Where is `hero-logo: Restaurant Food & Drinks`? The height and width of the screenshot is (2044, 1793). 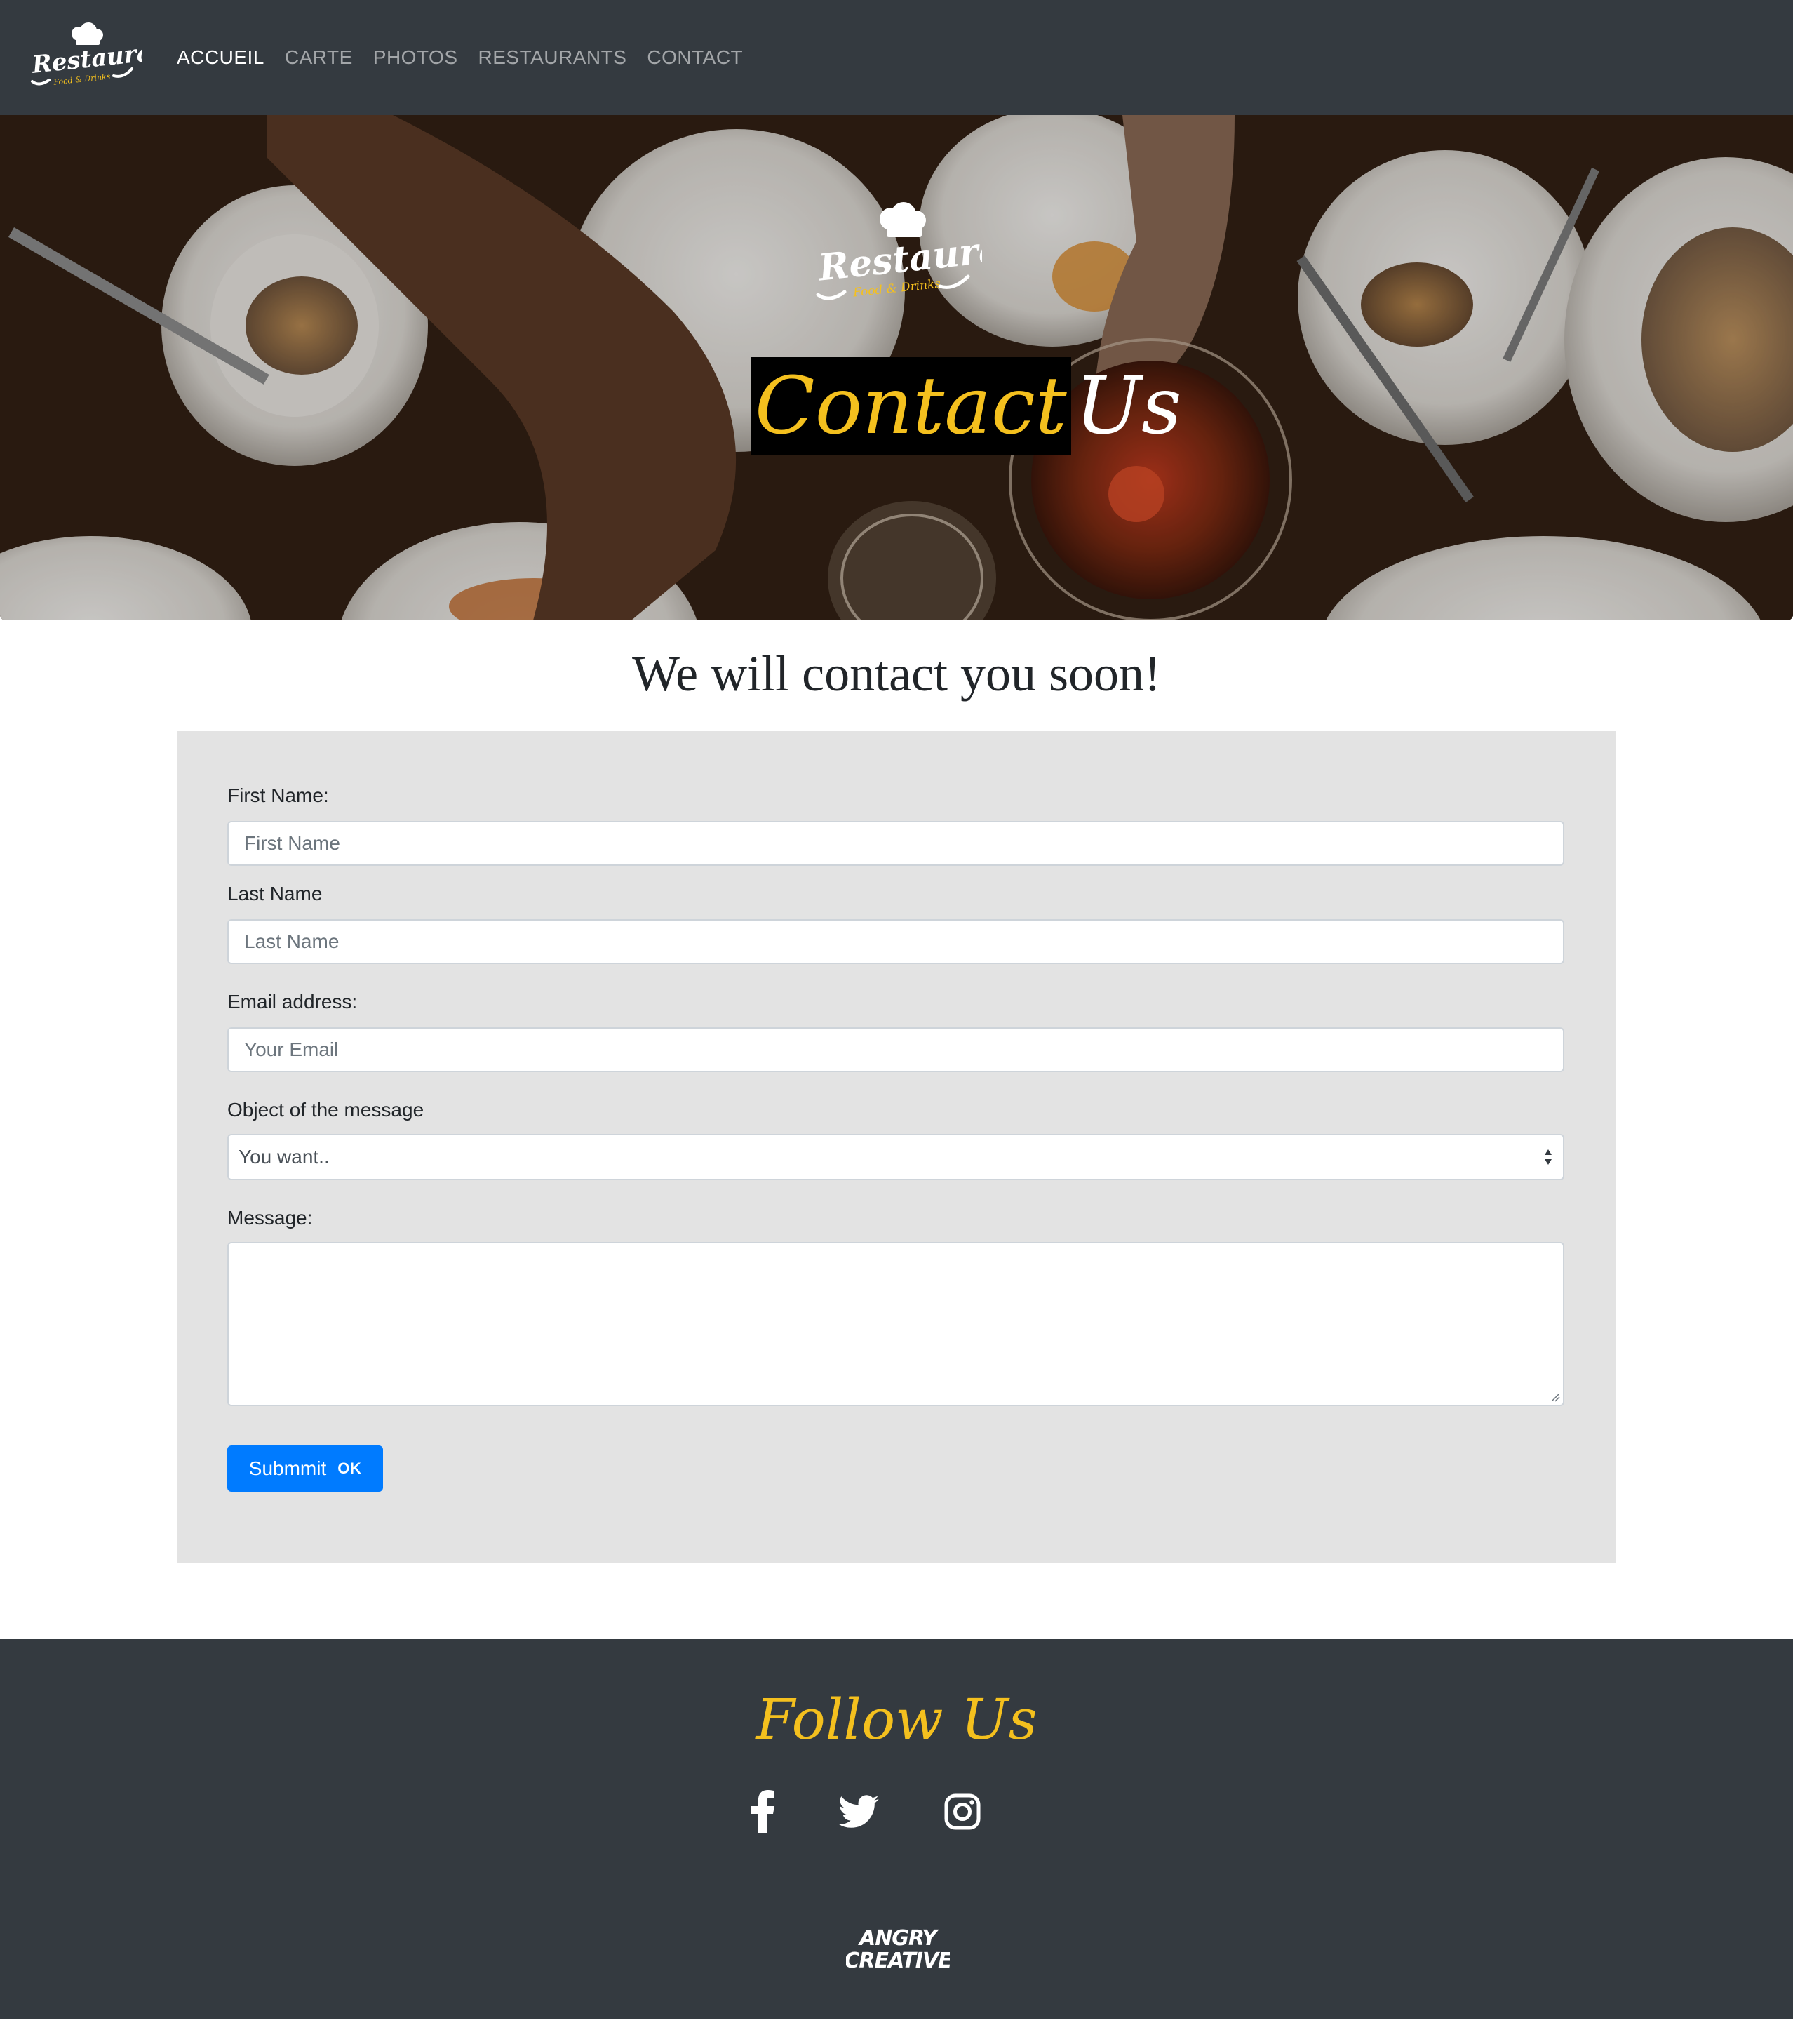 hero-logo: Restaurant Food & Drinks is located at coordinates (930, 252).